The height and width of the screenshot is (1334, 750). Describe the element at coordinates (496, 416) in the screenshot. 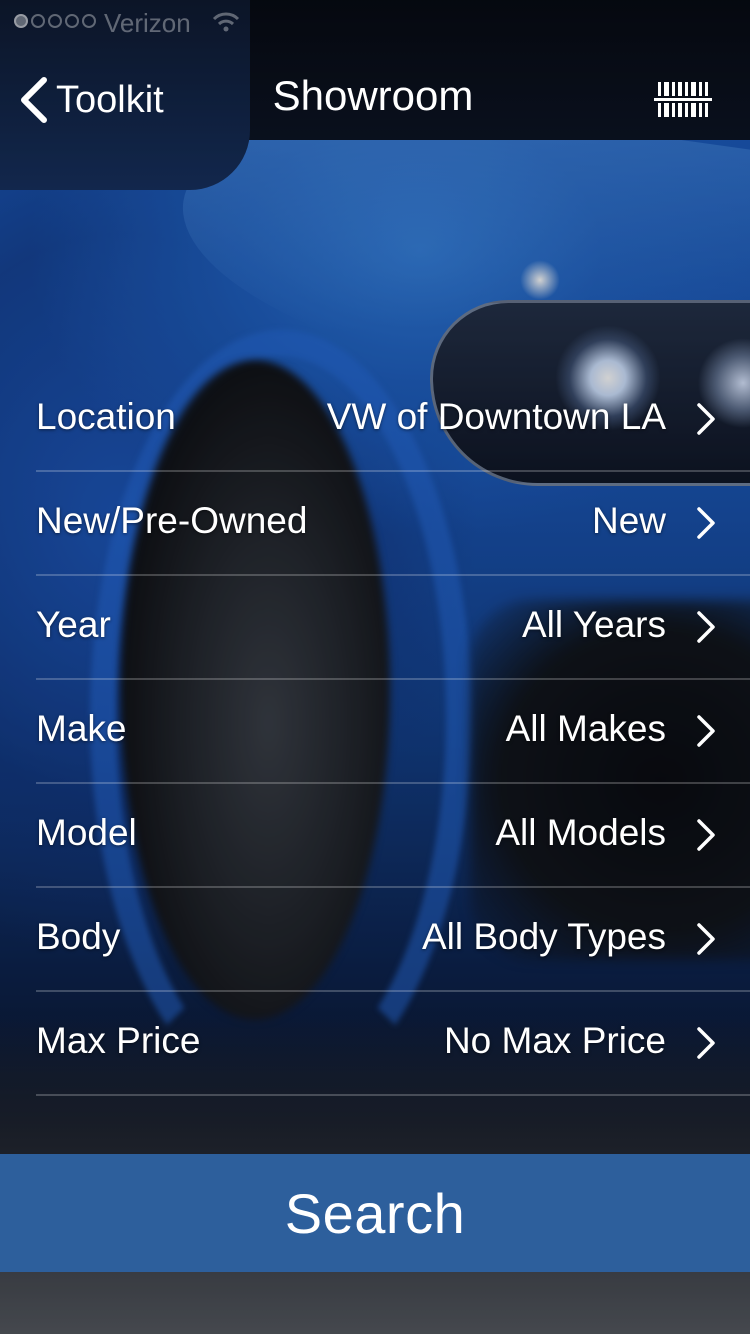

I see `filter-value: VW of Downtown LA` at that location.